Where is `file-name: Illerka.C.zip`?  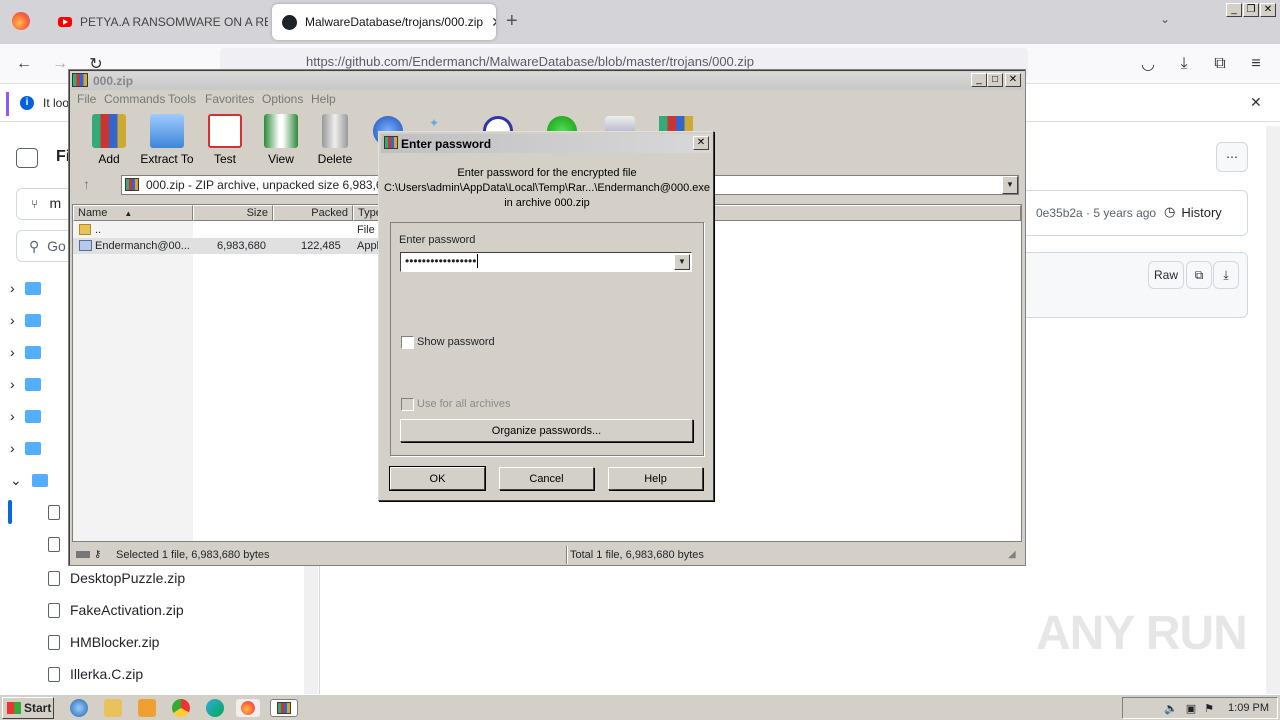
file-name: Illerka.C.zip is located at coordinates (107, 674).